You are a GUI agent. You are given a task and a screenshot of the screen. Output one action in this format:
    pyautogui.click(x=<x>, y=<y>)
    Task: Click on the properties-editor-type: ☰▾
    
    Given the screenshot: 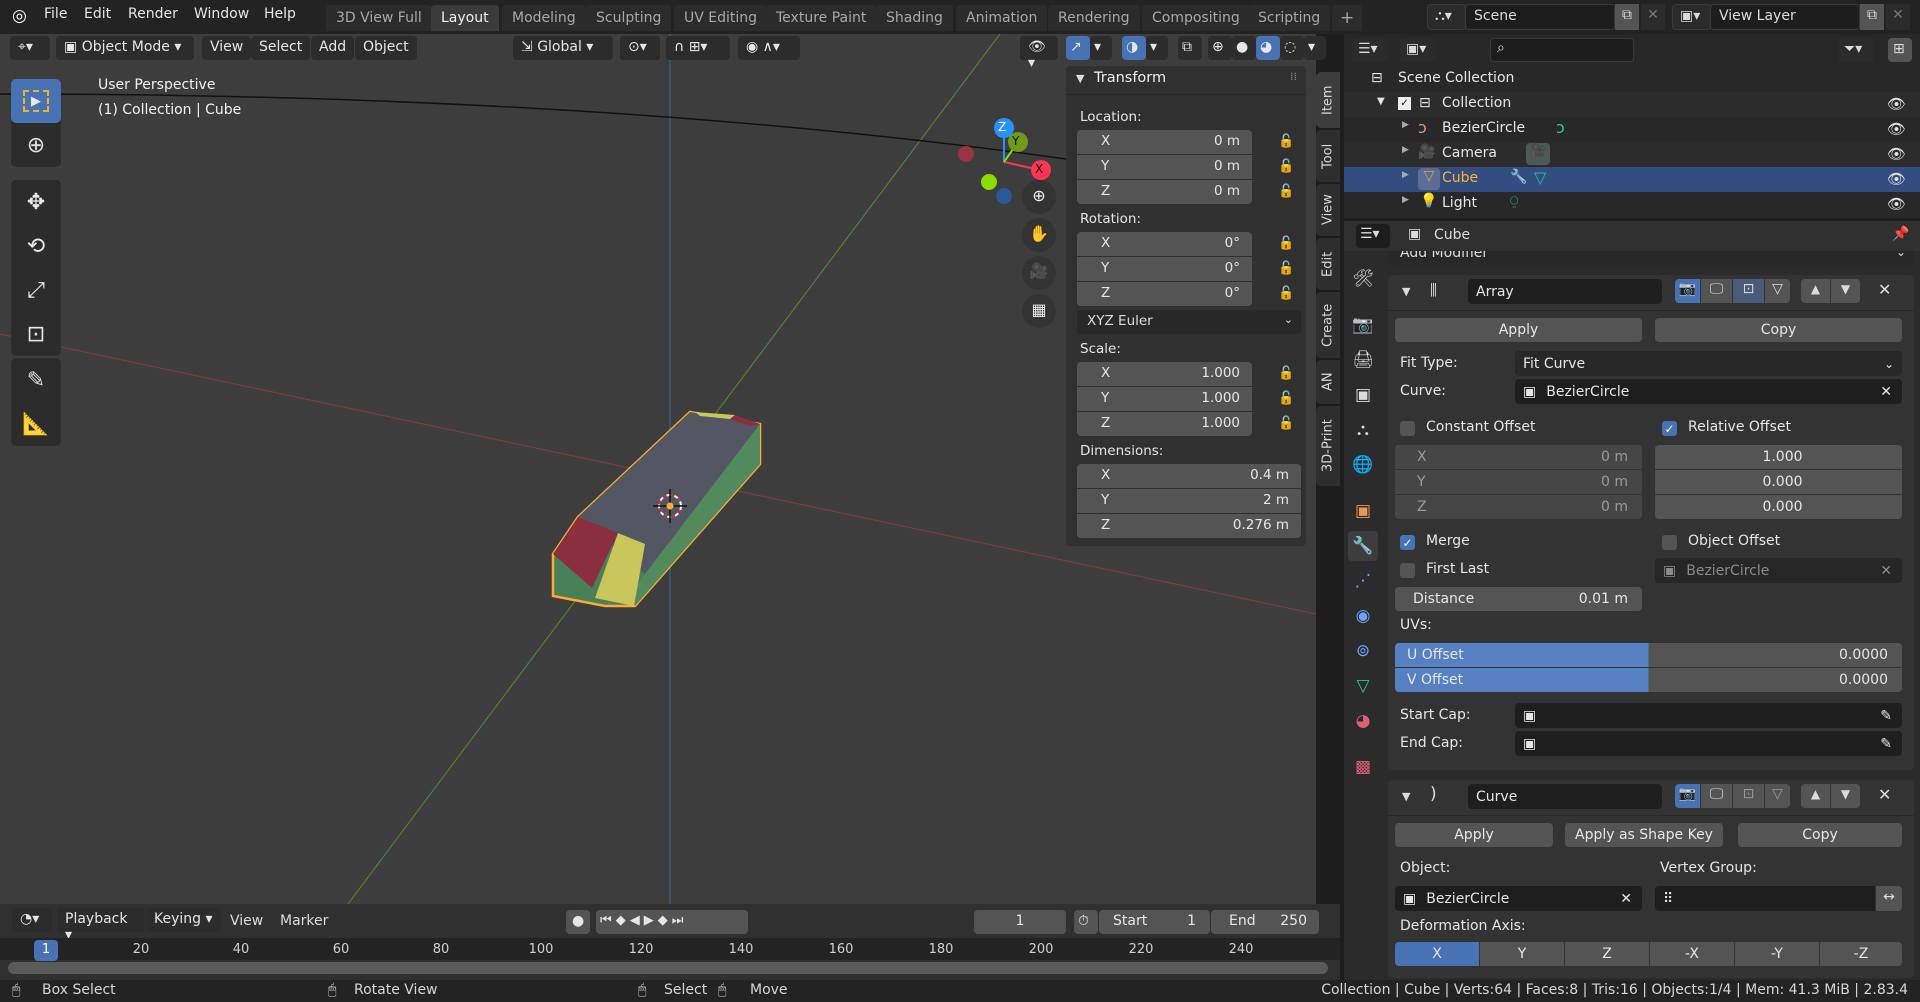 What is the action you would take?
    pyautogui.click(x=1373, y=236)
    